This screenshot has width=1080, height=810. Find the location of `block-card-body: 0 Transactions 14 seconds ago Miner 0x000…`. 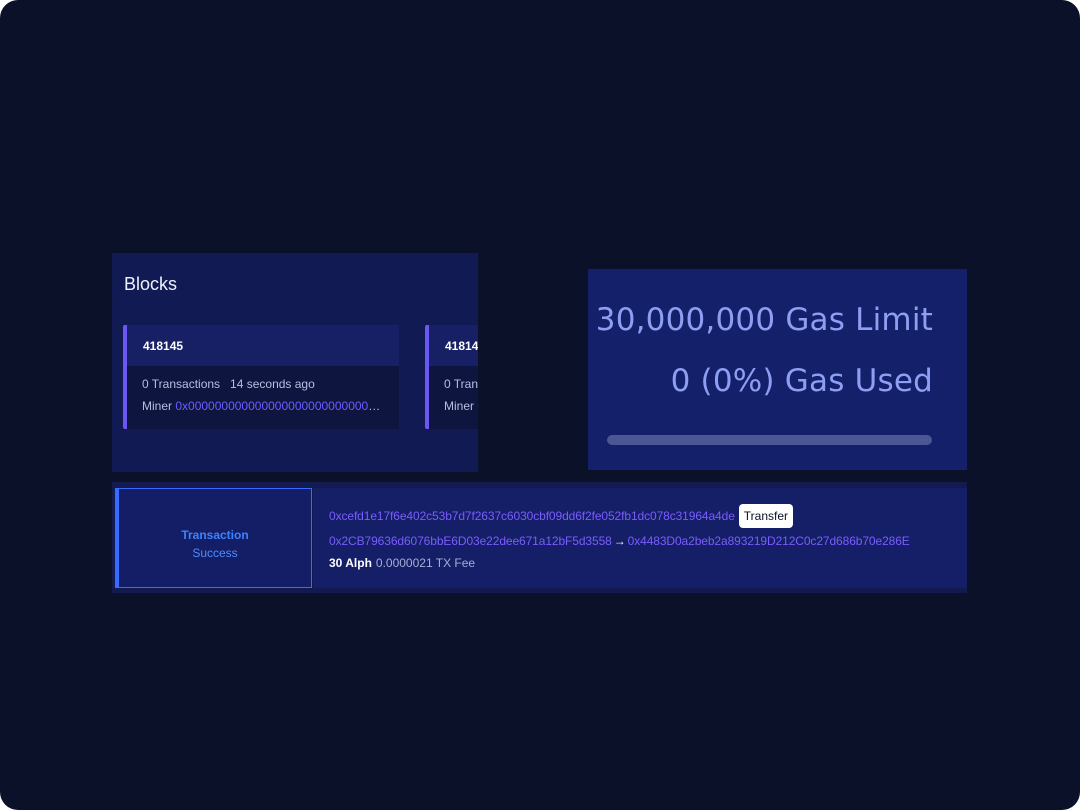

block-card-body: 0 Transactions 14 seconds ago Miner 0x000… is located at coordinates (263, 390).